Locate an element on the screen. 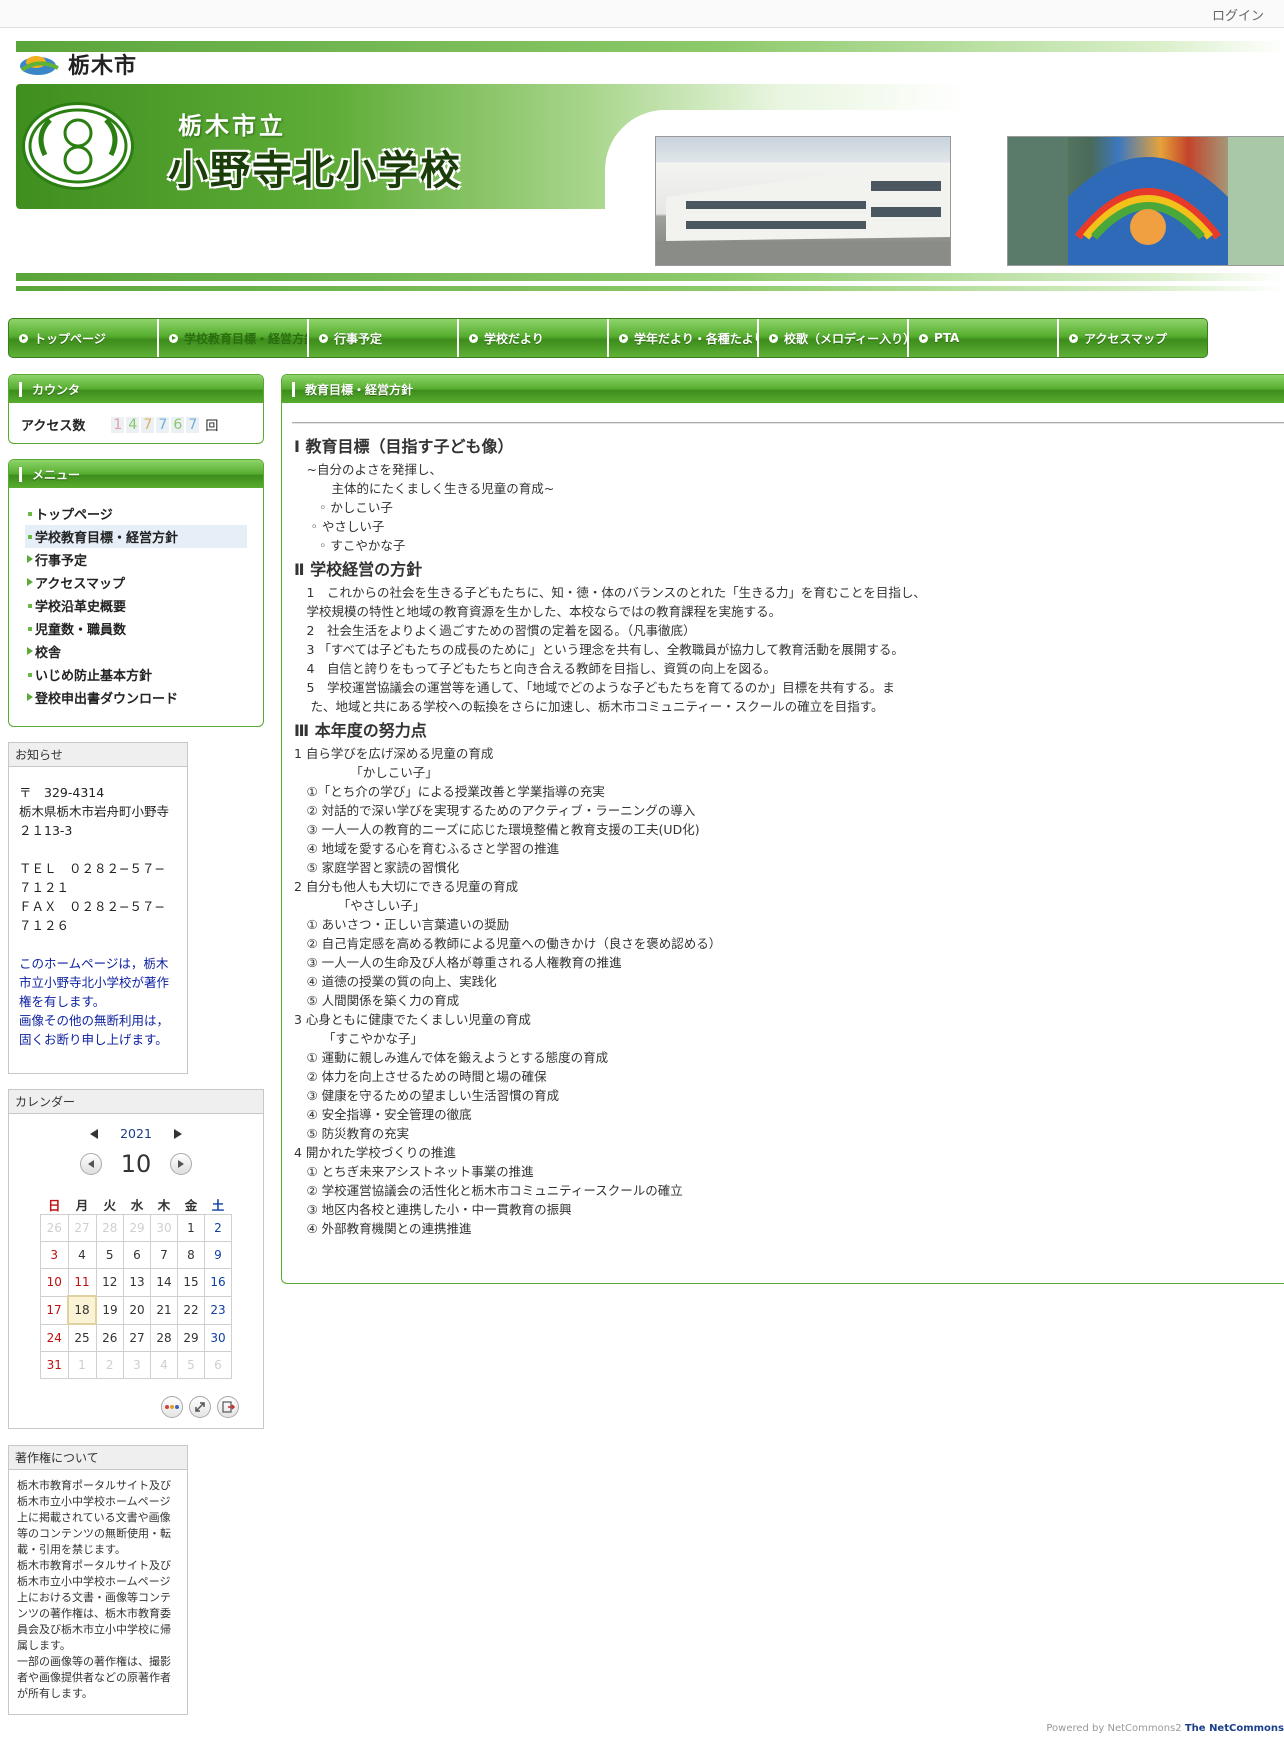 Image resolution: width=1284 pixels, height=1737 pixels. nav-school-song: 校歌（メロディー入り） is located at coordinates (834, 338).